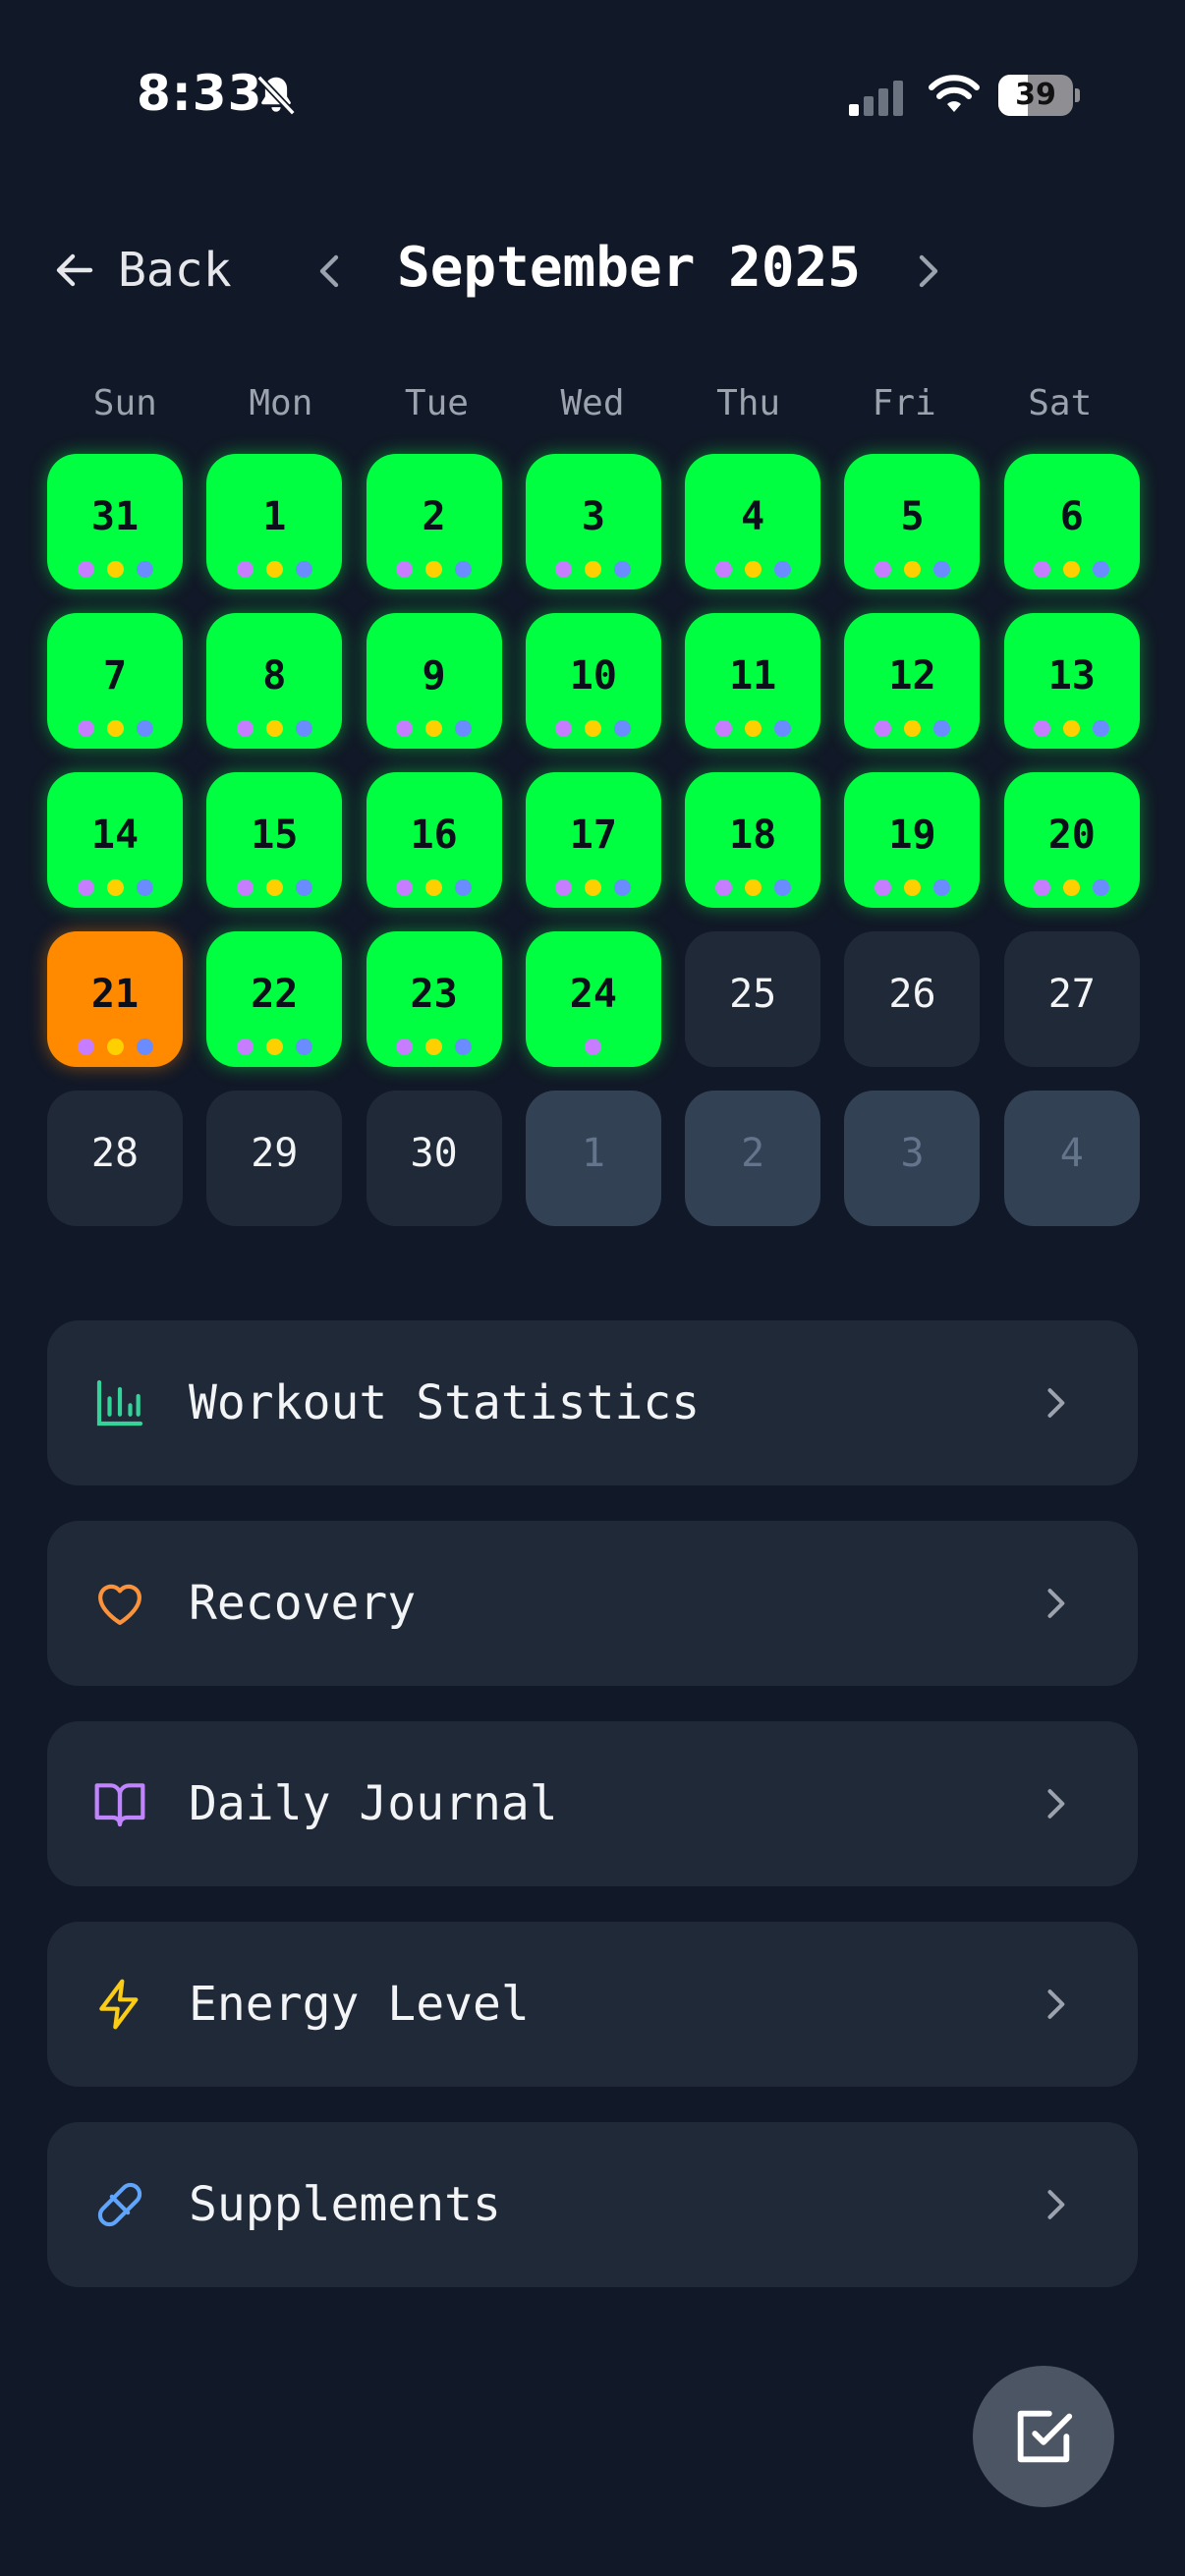 Image resolution: width=1185 pixels, height=2576 pixels. I want to click on calendar-day-other: 3, so click(912, 1158).